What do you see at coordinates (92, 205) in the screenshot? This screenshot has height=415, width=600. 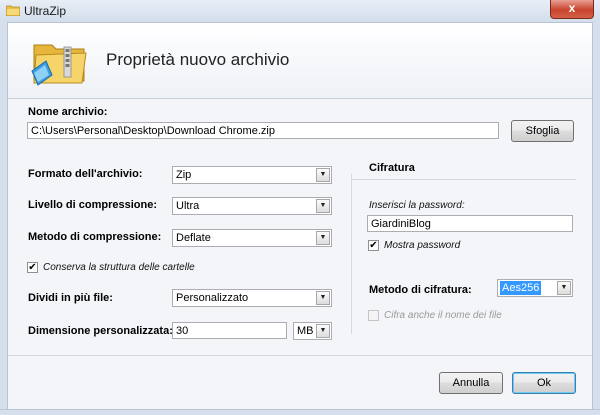 I see `compression-level-label: Livello di compressione:` at bounding box center [92, 205].